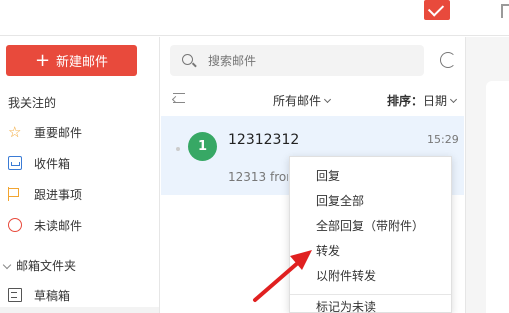 The image size is (509, 313). I want to click on mail-preview: 12313 from, so click(258, 177).